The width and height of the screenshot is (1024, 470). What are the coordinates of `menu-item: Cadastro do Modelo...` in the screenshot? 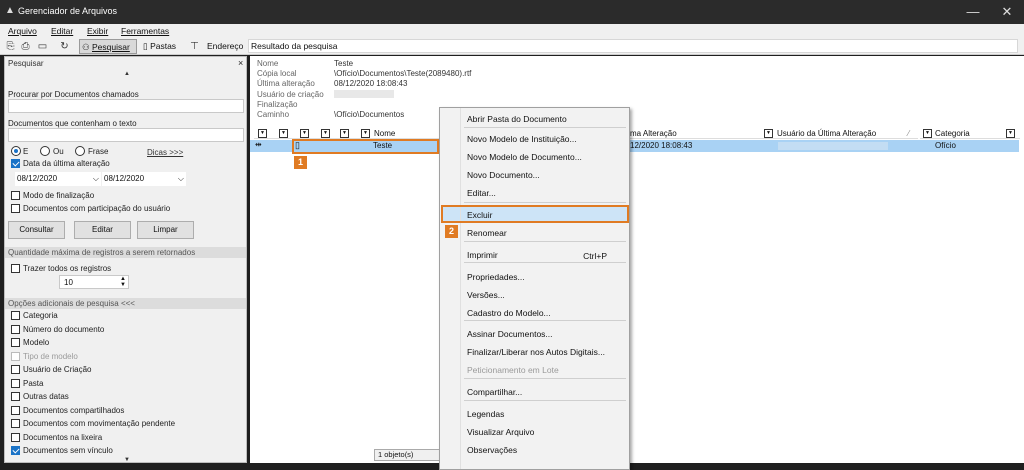 It's located at (509, 313).